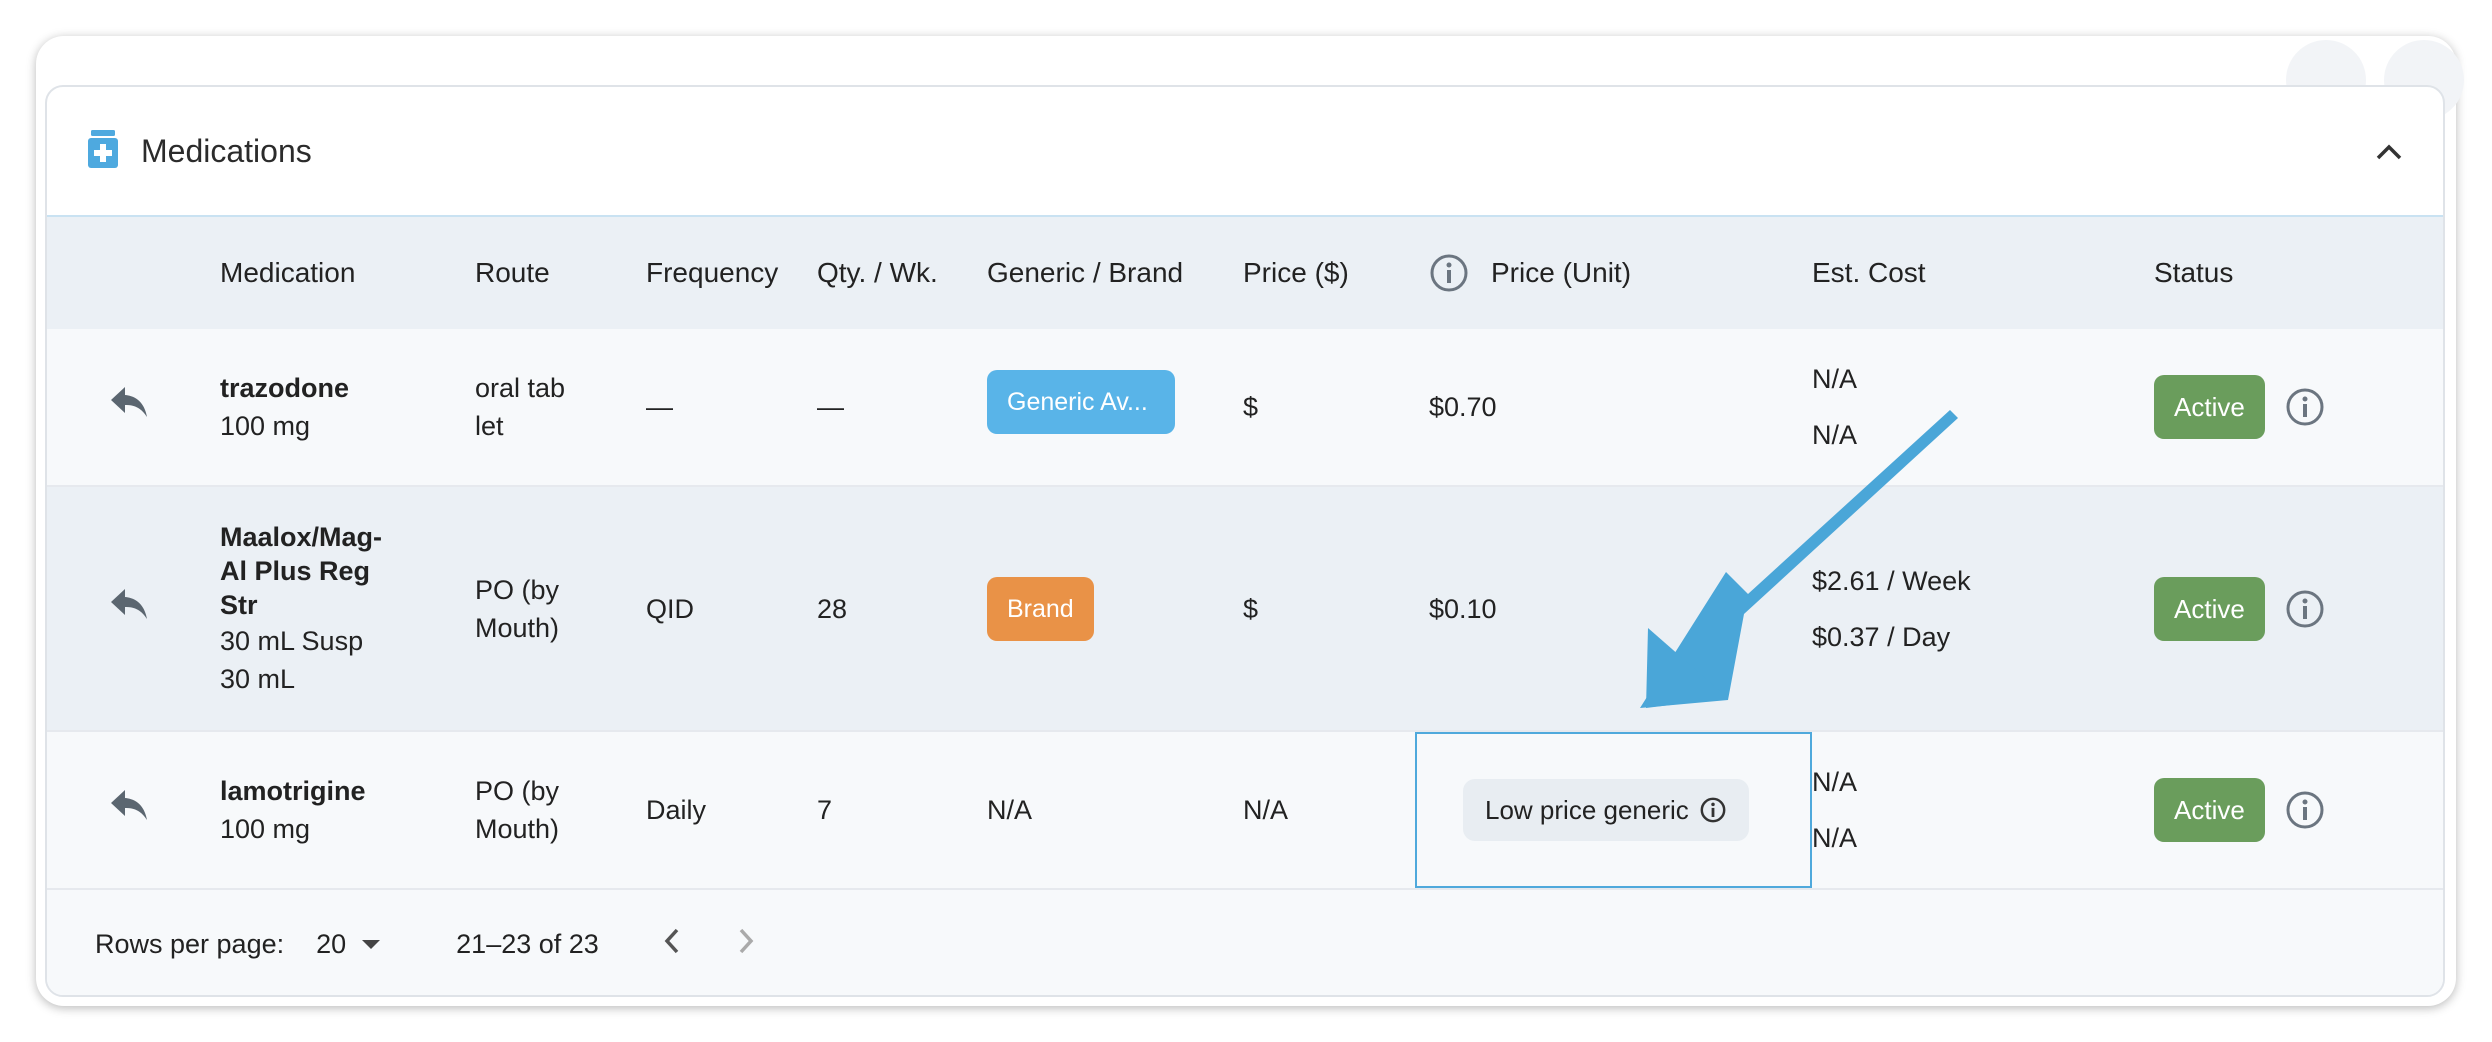 The height and width of the screenshot is (1042, 2492). What do you see at coordinates (1329, 273) in the screenshot?
I see `col-price: Price ($)` at bounding box center [1329, 273].